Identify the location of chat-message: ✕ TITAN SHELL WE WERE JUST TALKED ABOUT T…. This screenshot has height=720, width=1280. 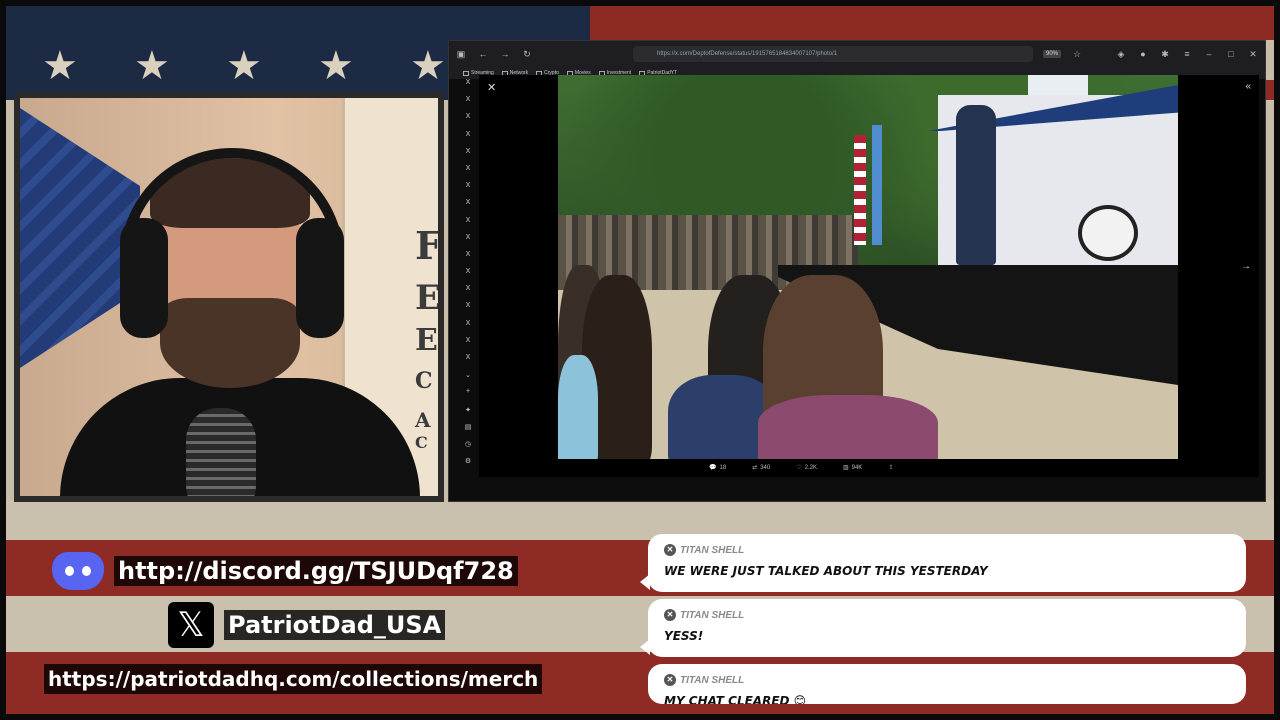
(943, 563).